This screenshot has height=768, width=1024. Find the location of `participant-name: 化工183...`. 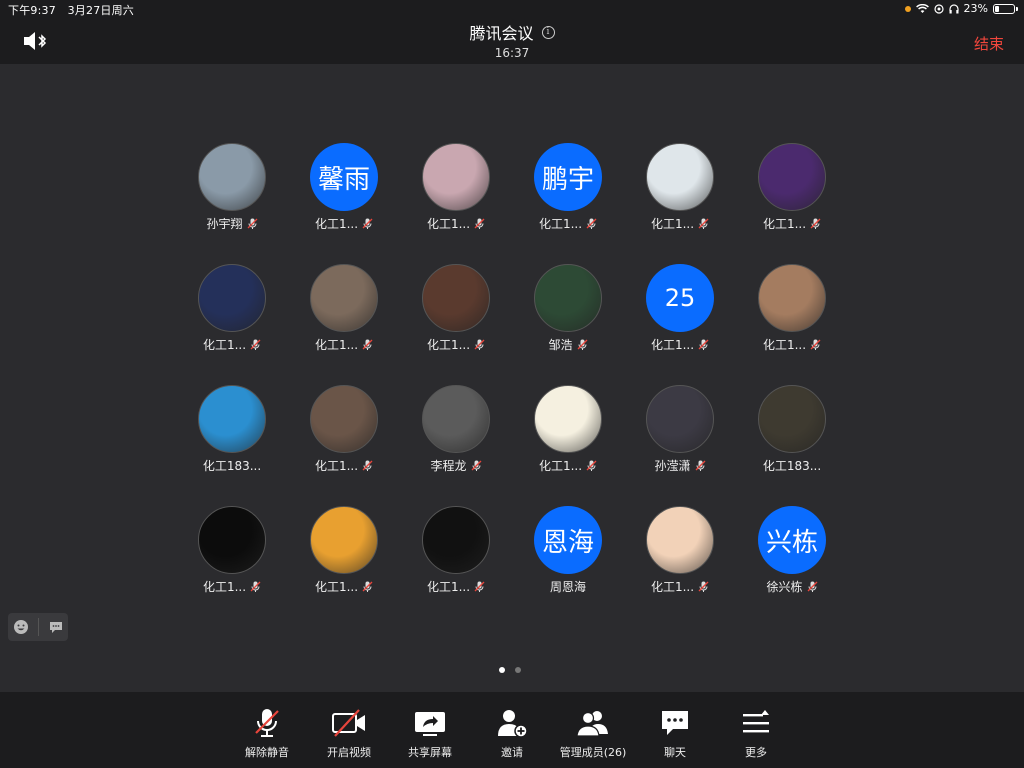

participant-name: 化工183... is located at coordinates (232, 466).